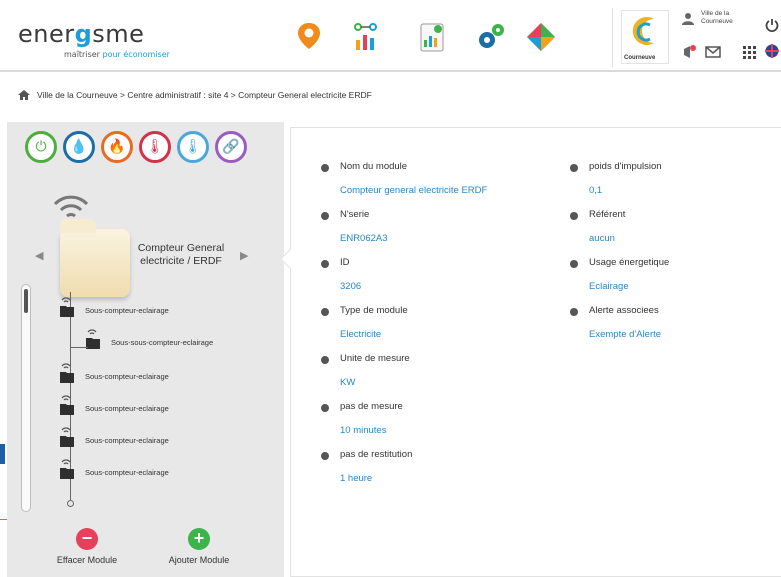 Image resolution: width=781 pixels, height=577 pixels. What do you see at coordinates (541, 37) in the screenshot?
I see `puzzle-icon` at bounding box center [541, 37].